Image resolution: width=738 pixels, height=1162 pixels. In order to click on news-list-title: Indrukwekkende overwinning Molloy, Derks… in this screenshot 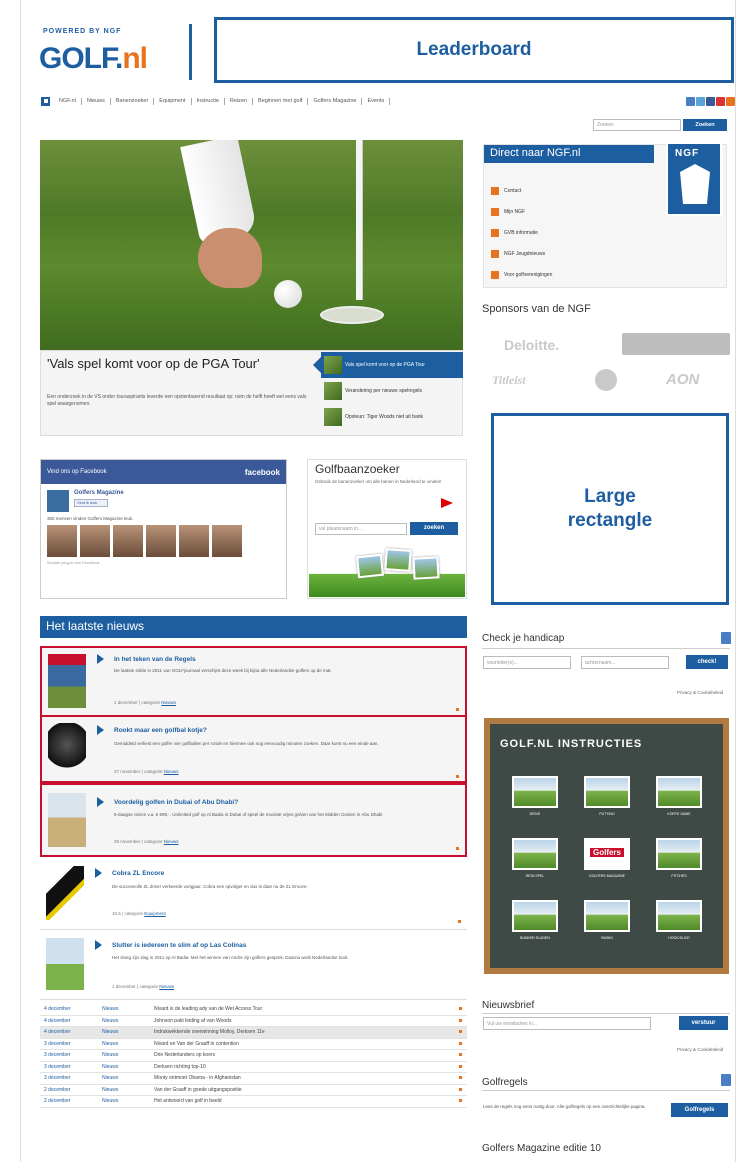, I will do `click(306, 1032)`.